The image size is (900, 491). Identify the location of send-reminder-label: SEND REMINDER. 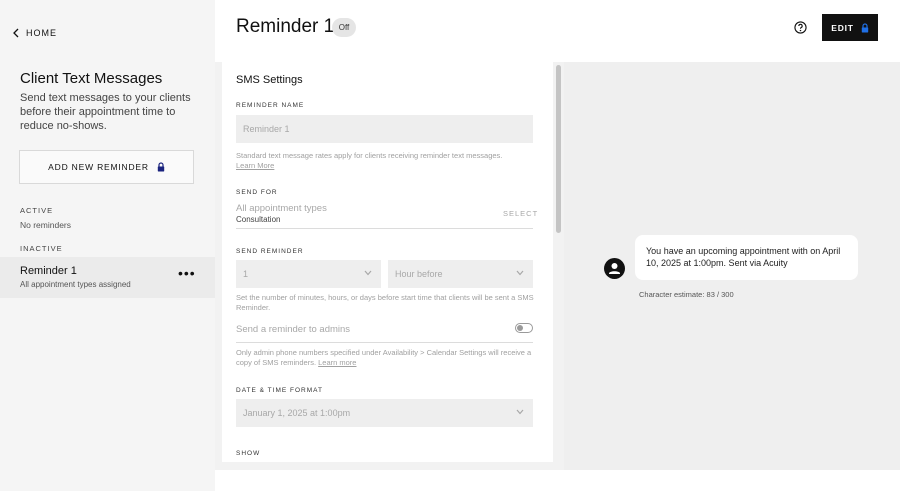
(270, 251).